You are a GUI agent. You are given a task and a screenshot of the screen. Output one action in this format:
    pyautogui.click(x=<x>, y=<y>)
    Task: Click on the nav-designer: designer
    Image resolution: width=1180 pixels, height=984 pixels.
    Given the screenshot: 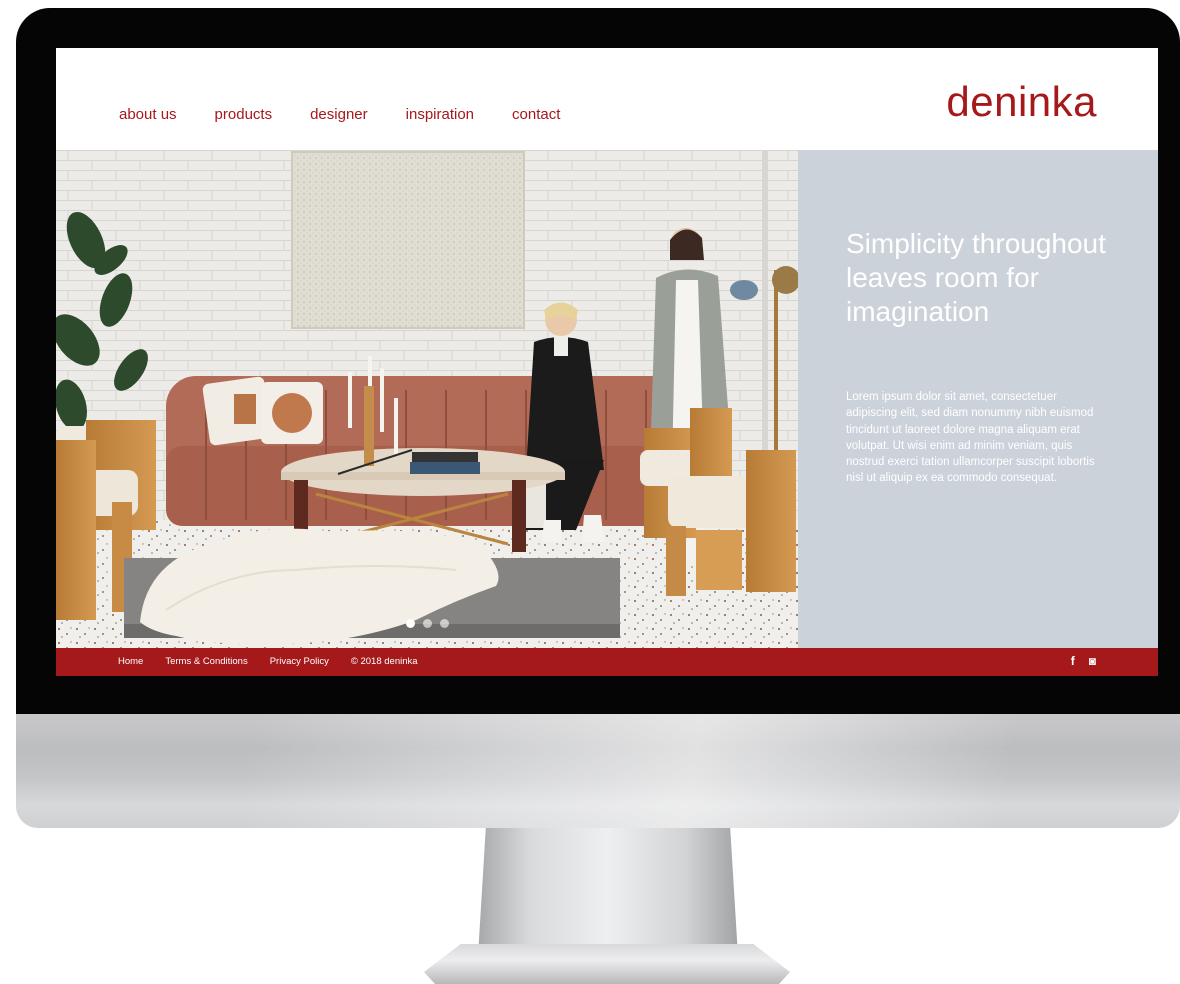 What is the action you would take?
    pyautogui.click(x=339, y=115)
    